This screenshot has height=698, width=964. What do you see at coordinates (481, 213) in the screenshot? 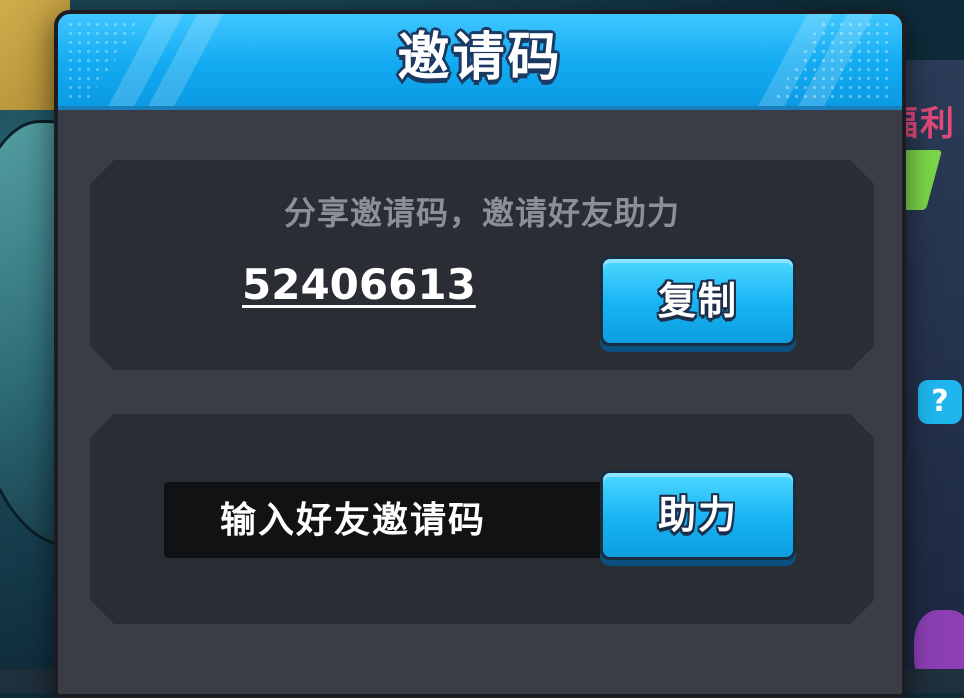
I see `share-hint-text: 分享邀请码，邀请好友助力` at bounding box center [481, 213].